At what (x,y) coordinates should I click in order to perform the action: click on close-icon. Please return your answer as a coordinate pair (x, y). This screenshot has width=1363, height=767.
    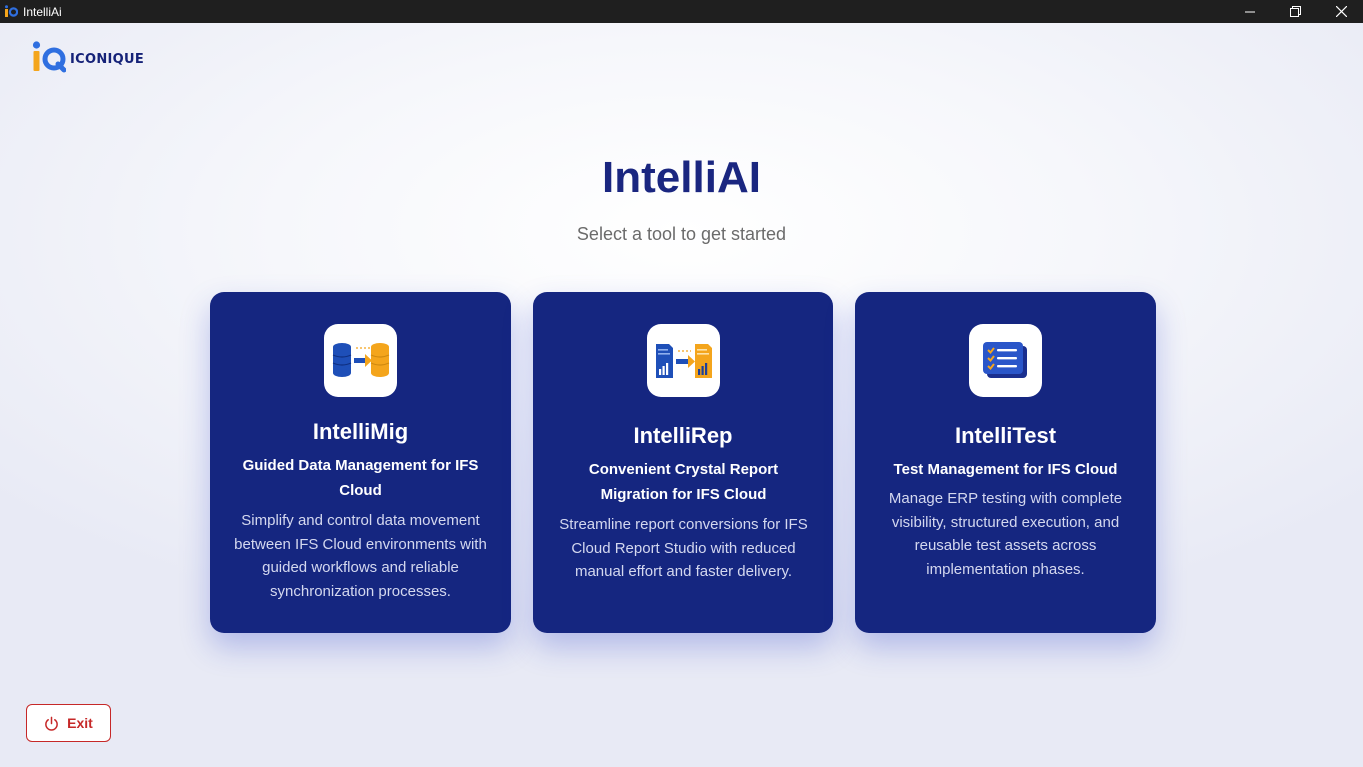
    Looking at the image, I should click on (1341, 11).